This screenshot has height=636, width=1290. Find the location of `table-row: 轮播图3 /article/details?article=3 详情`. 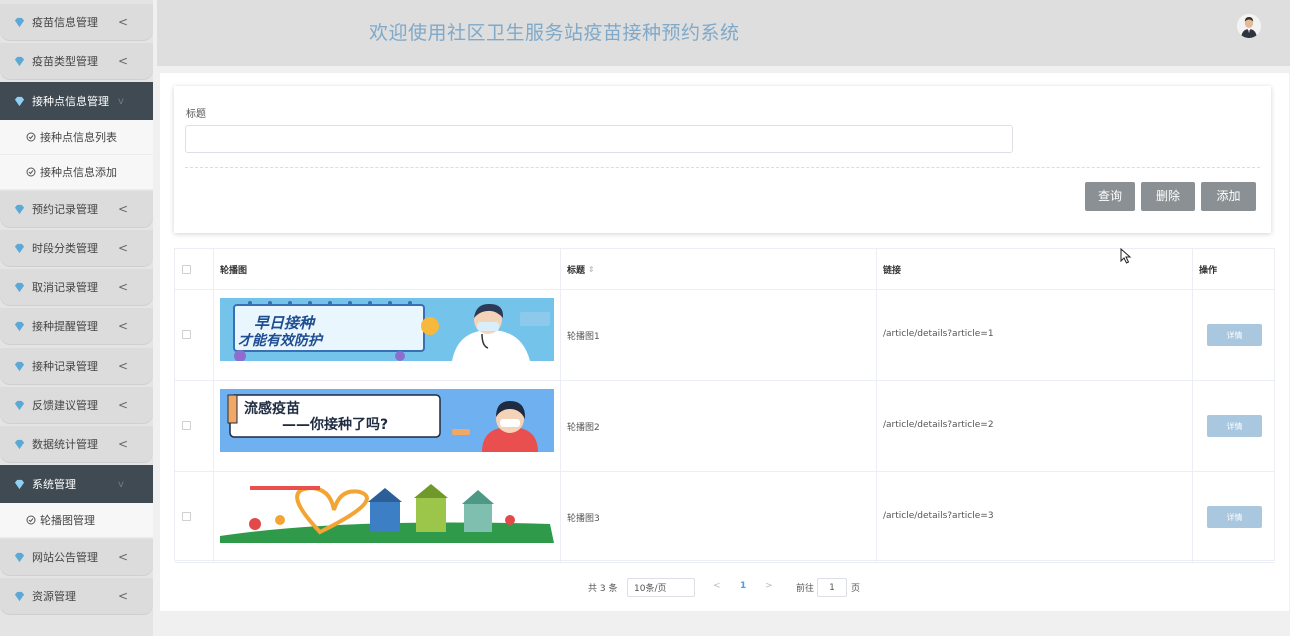

table-row: 轮播图3 /article/details?article=3 详情 is located at coordinates (724, 517).